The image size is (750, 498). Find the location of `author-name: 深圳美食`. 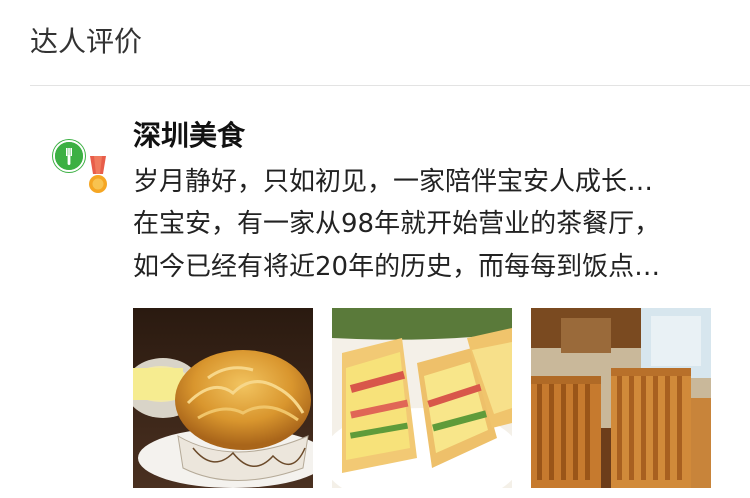

author-name: 深圳美食 is located at coordinates (189, 136).